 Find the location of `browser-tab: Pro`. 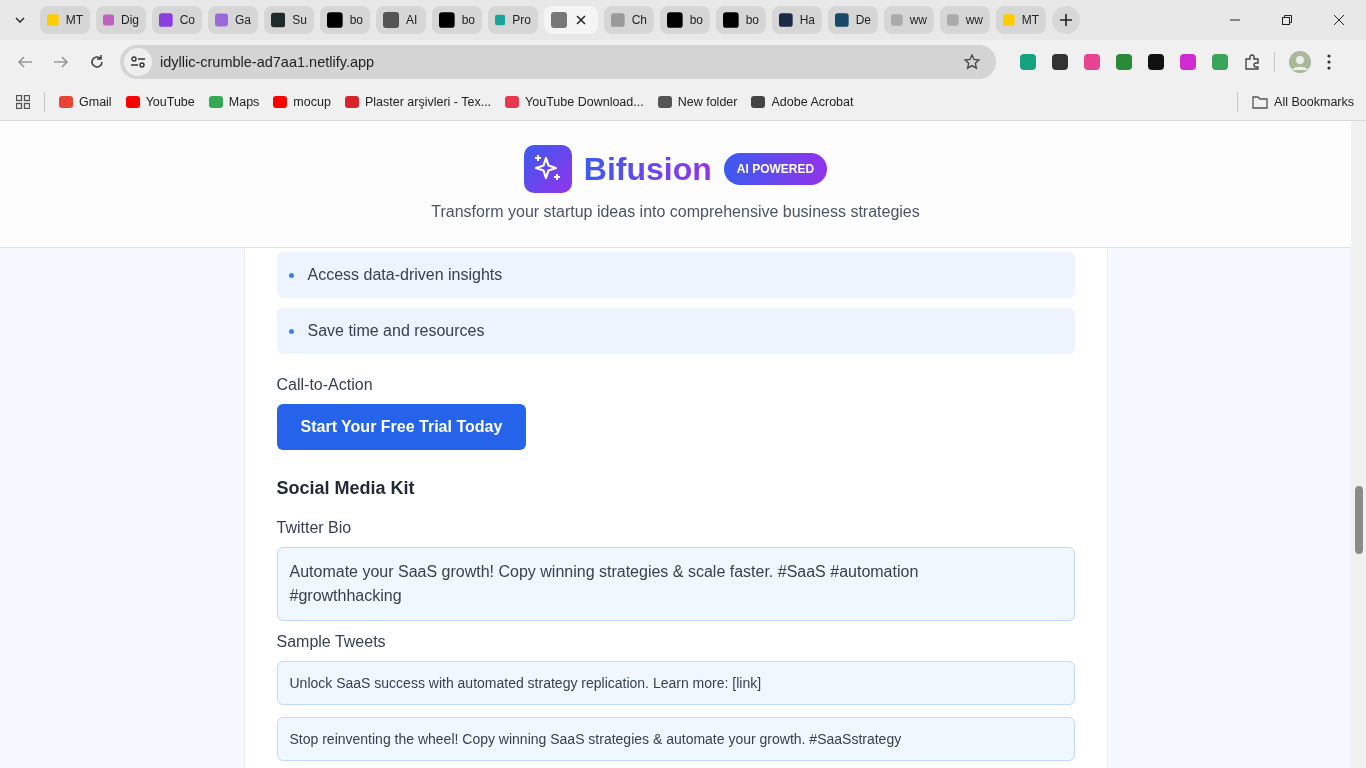

browser-tab: Pro is located at coordinates (513, 20).